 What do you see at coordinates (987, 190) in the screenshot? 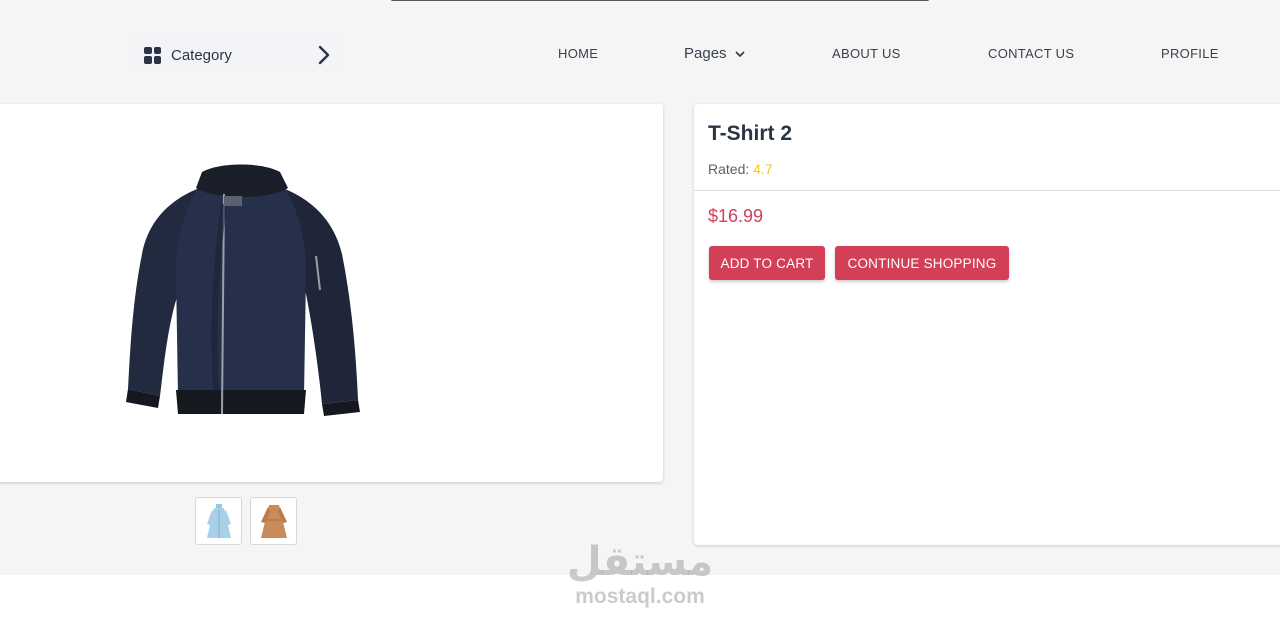
I see `divider` at bounding box center [987, 190].